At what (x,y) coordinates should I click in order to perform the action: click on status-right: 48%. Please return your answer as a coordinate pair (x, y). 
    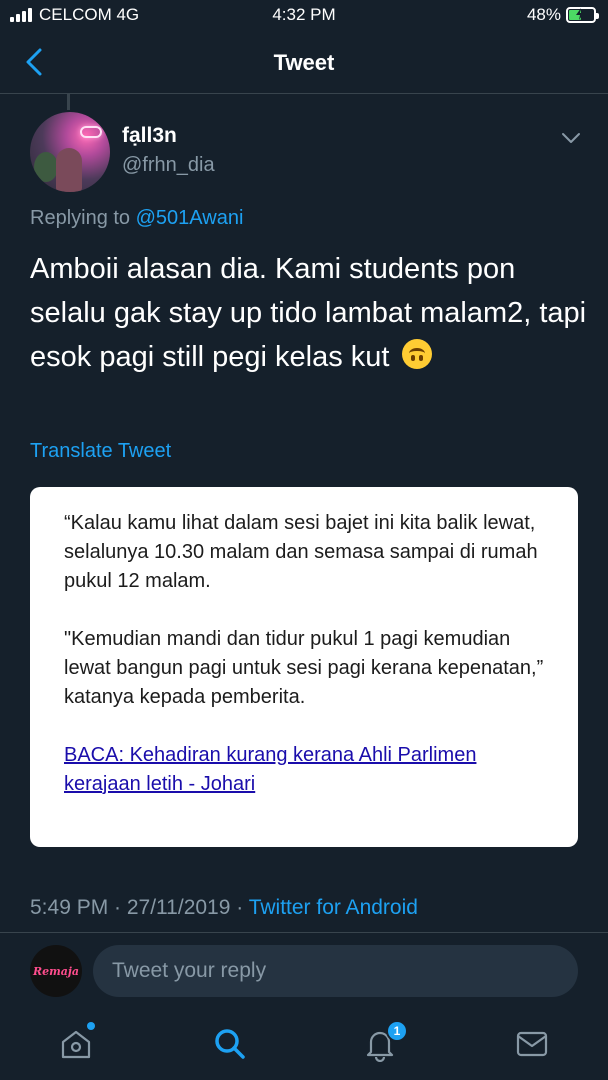
    Looking at the image, I should click on (562, 15).